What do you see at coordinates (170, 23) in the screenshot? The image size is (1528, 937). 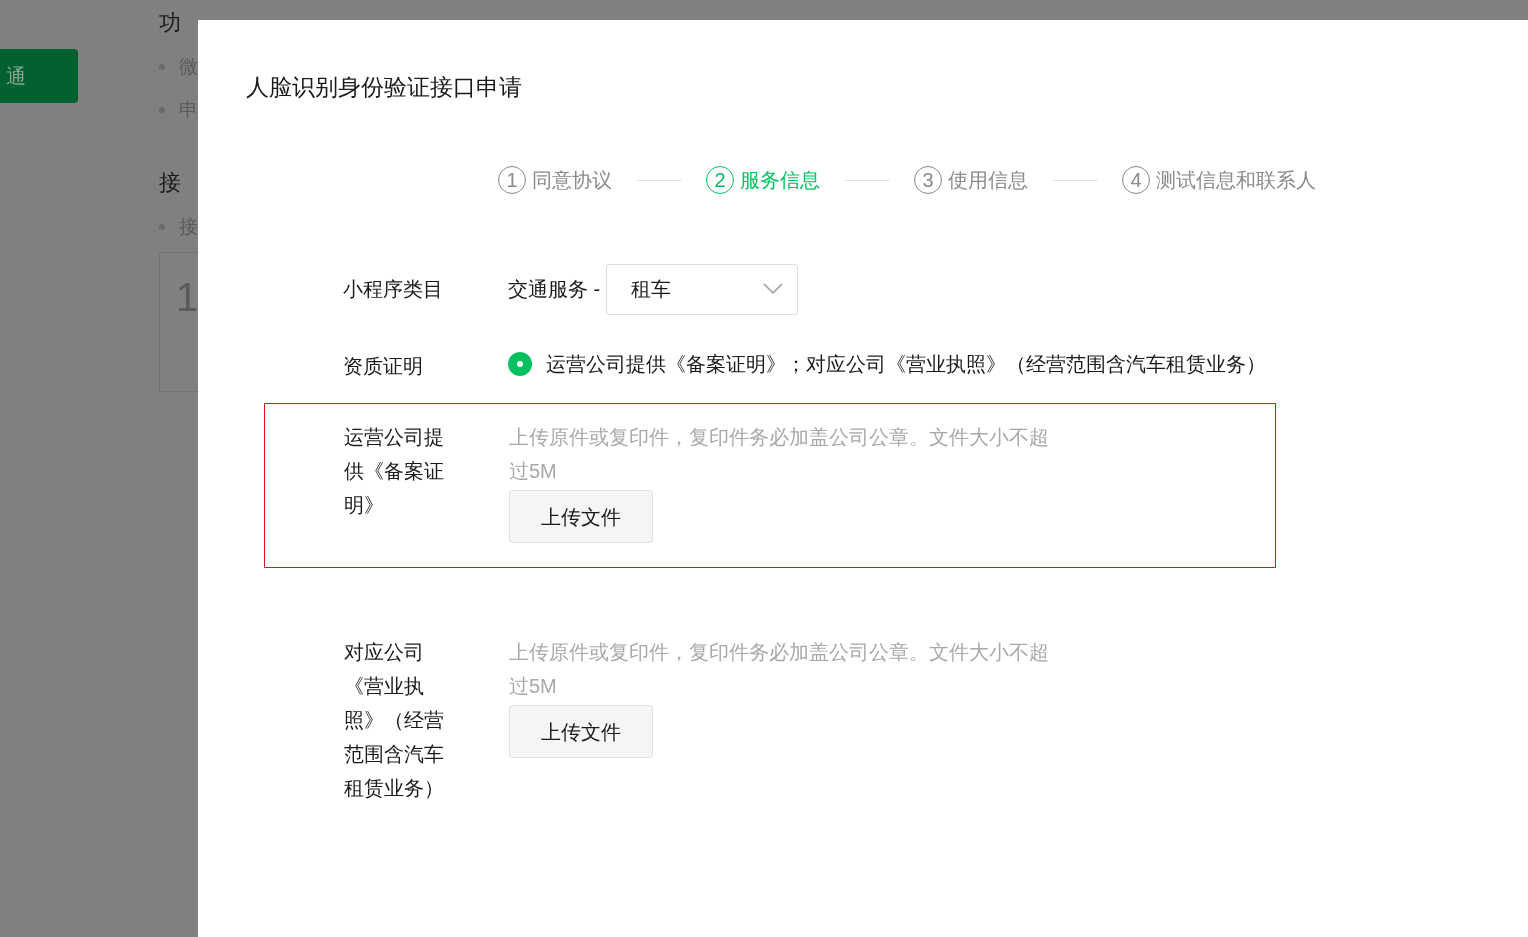 I see `section-heading: 功` at bounding box center [170, 23].